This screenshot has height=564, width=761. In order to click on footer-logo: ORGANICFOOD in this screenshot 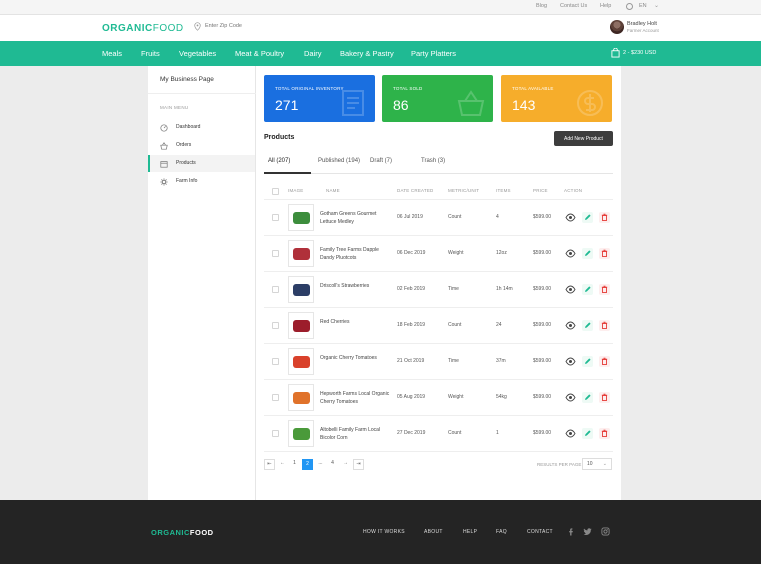, I will do `click(182, 532)`.